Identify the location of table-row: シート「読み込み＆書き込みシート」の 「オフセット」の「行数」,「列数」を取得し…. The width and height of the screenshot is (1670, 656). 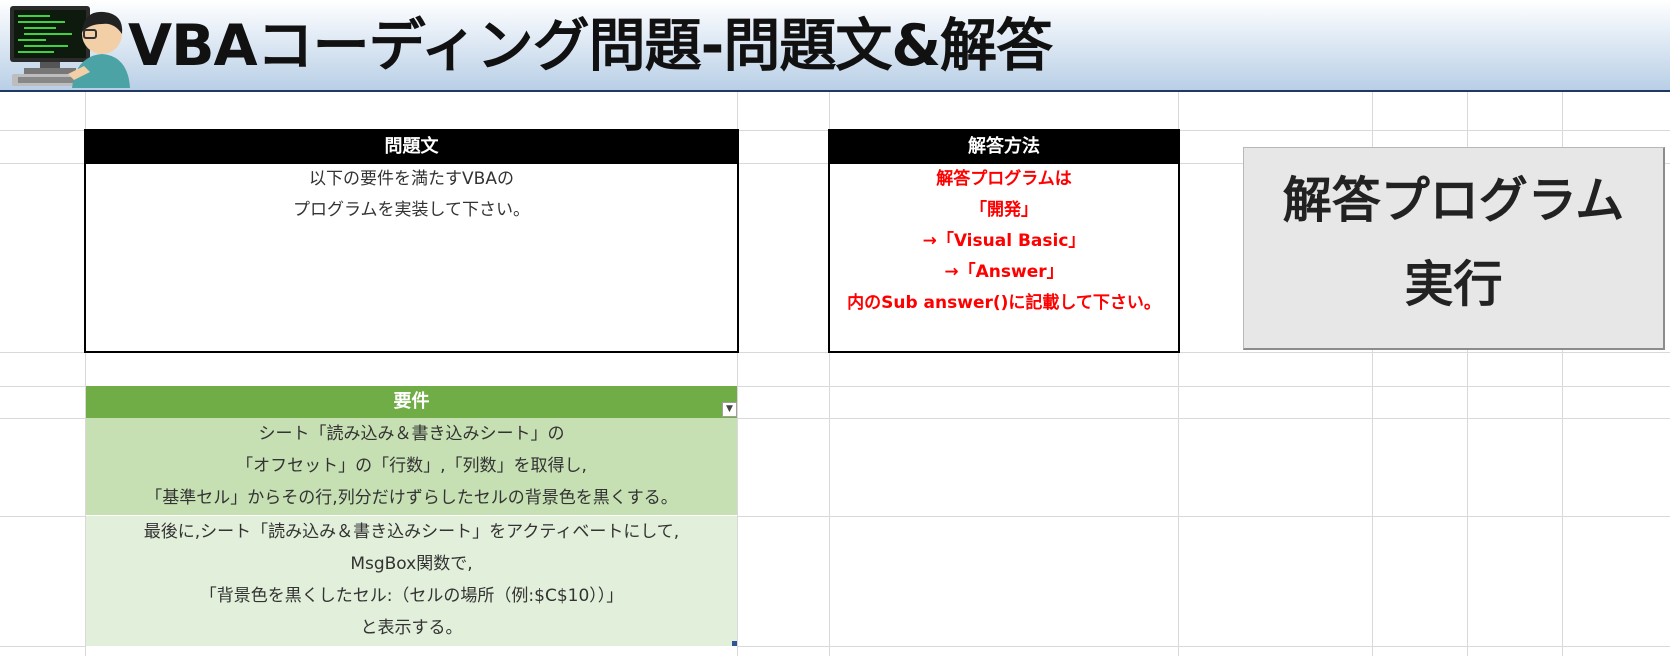
(411, 467).